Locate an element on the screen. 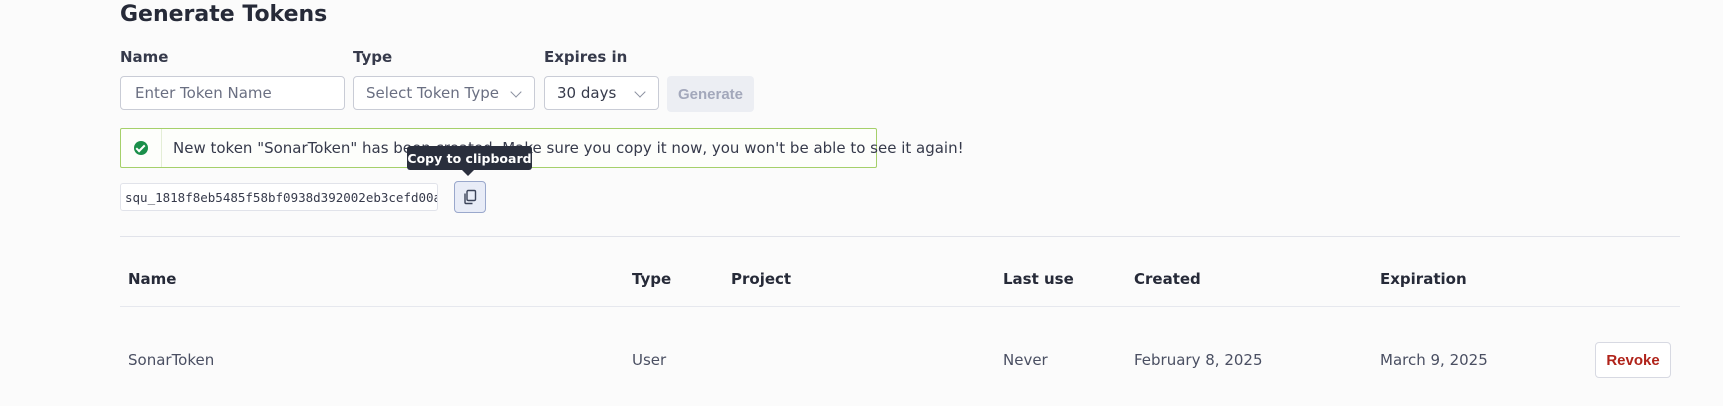 The image size is (1723, 406). column-header-created: Created is located at coordinates (1167, 279).